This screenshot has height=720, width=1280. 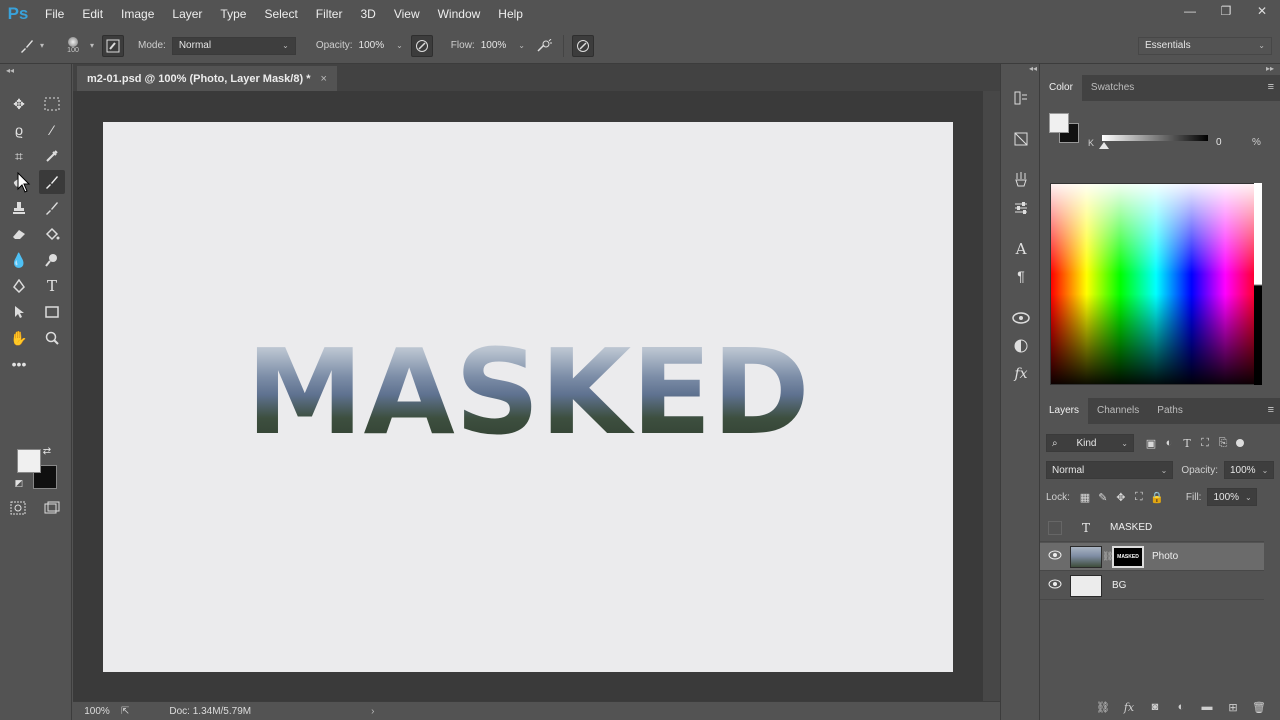 I want to click on adjustment-layer-icon, so click(x=1021, y=346).